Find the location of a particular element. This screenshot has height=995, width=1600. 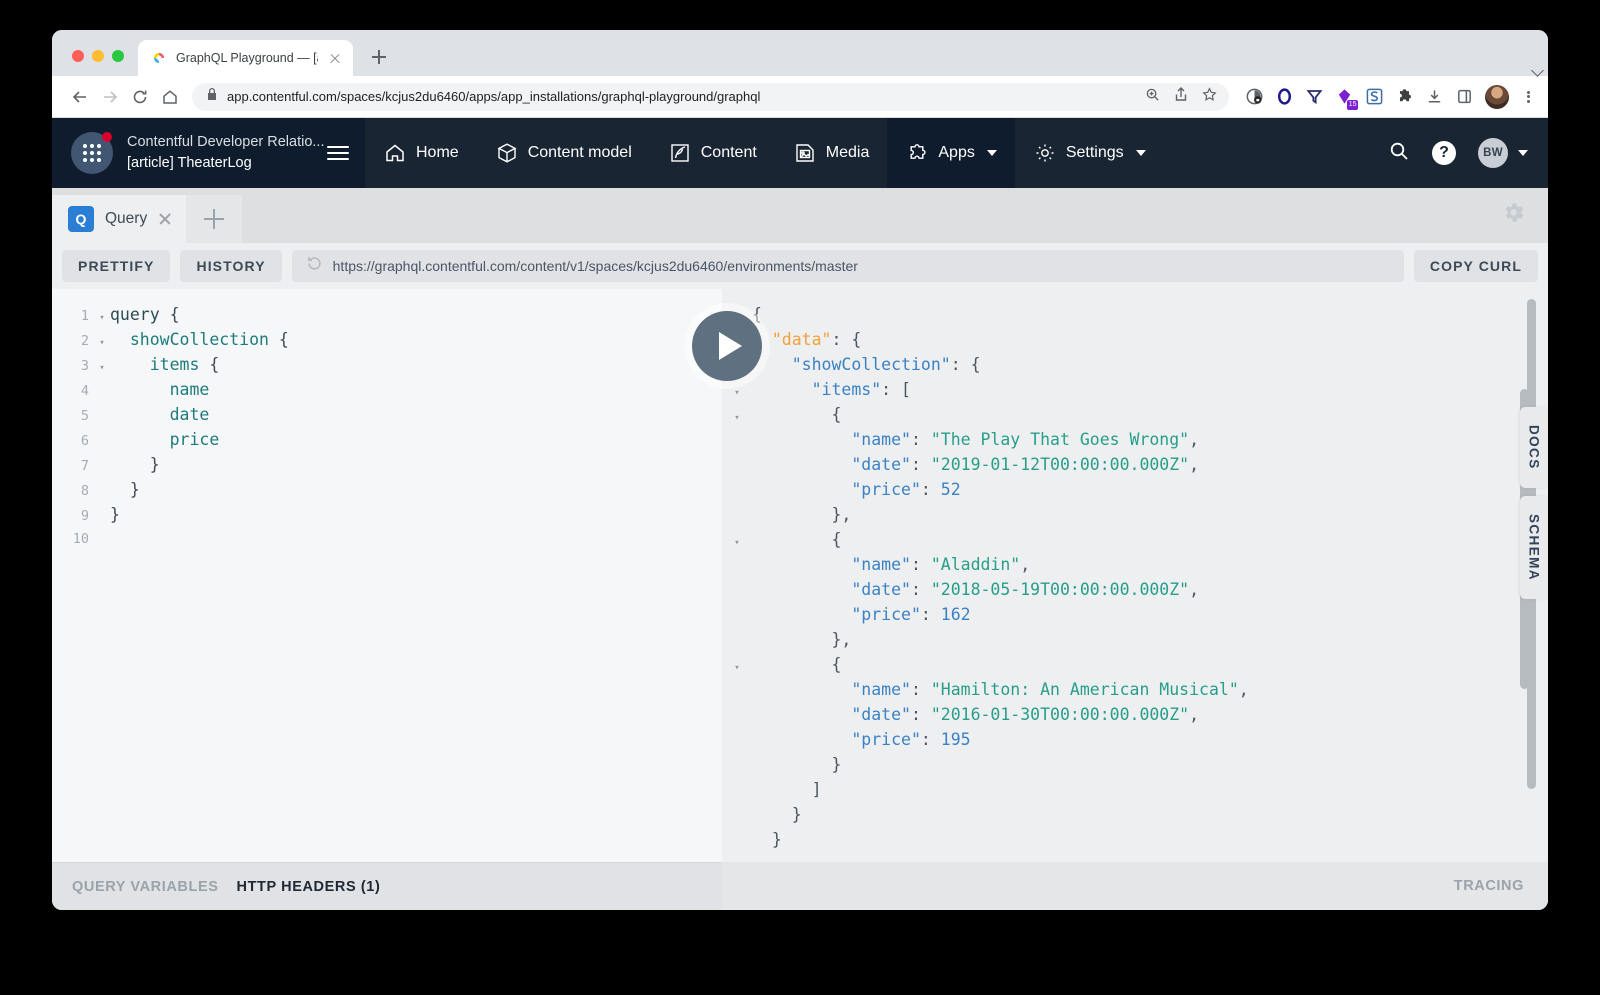

content-model-icon is located at coordinates (507, 153).